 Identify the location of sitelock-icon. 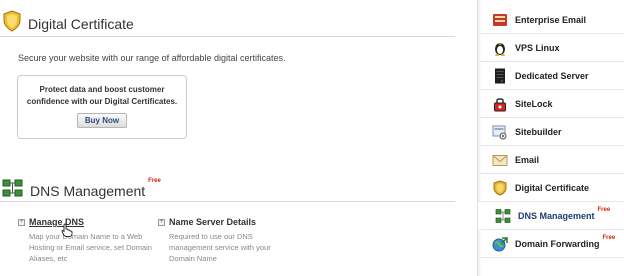
(500, 104).